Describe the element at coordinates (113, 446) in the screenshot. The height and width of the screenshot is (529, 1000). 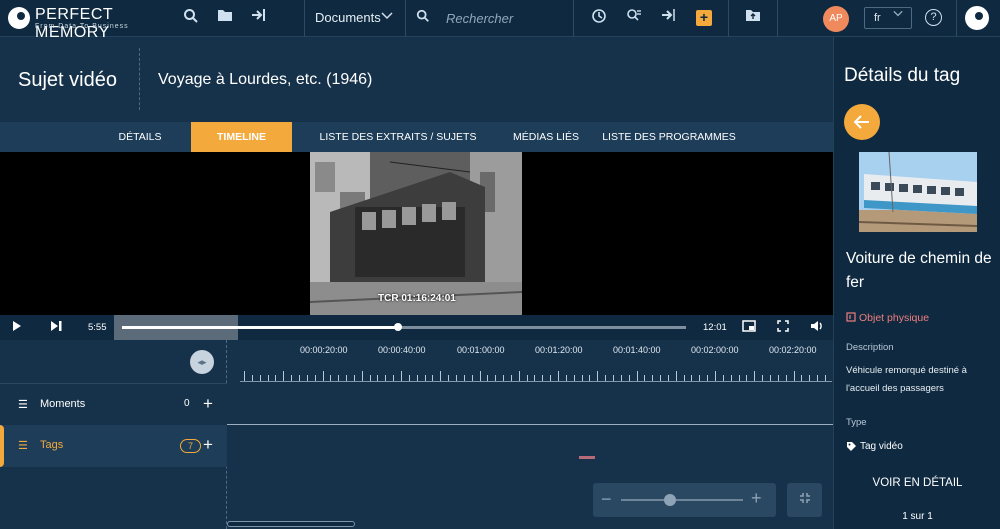
I see `track-row-tags: ☰ Tags 7 +` at that location.